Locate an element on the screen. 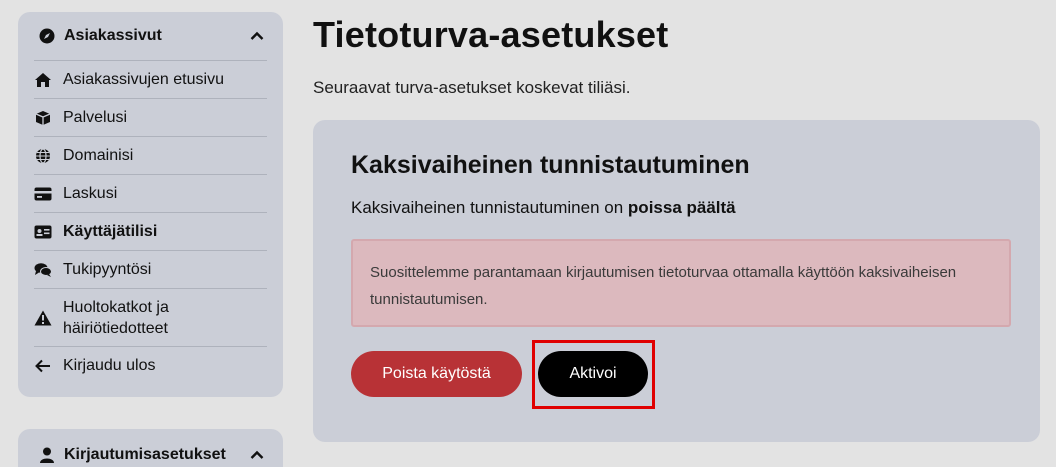 The height and width of the screenshot is (467, 1056). sidebar-header-kirjautumisasetukset: Kirjautumisasetukset is located at coordinates (150, 448).